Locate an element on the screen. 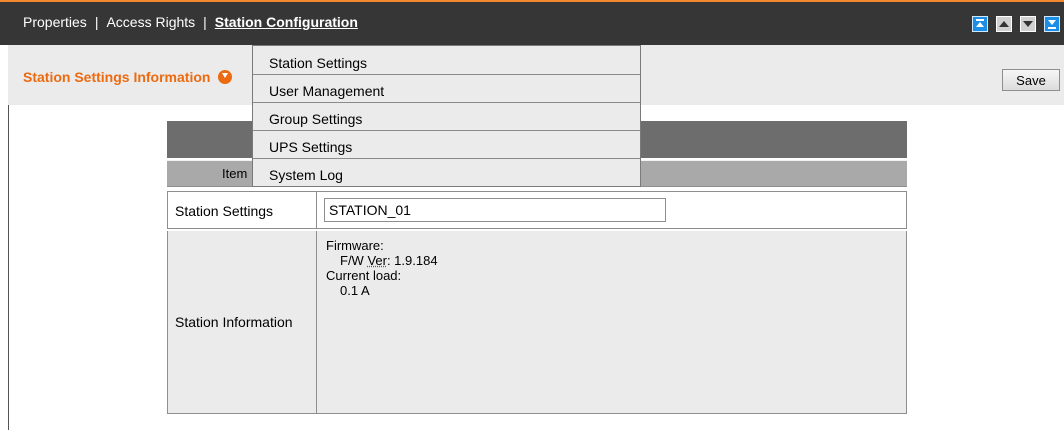 This screenshot has height=430, width=1064. section-title-text: Station Settings Information is located at coordinates (117, 77).